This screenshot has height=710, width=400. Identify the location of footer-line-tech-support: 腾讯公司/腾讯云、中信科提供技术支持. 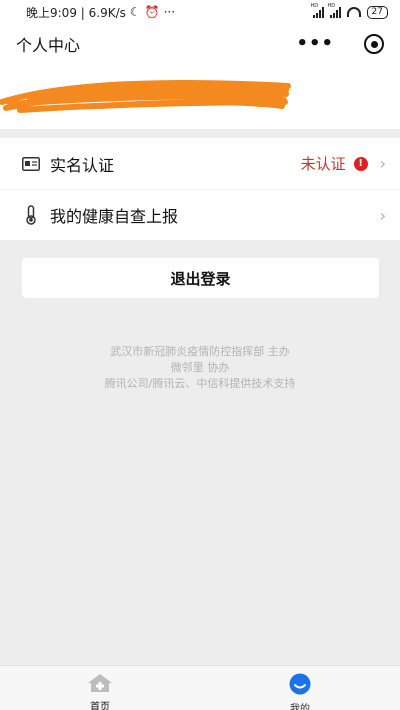
(200, 383).